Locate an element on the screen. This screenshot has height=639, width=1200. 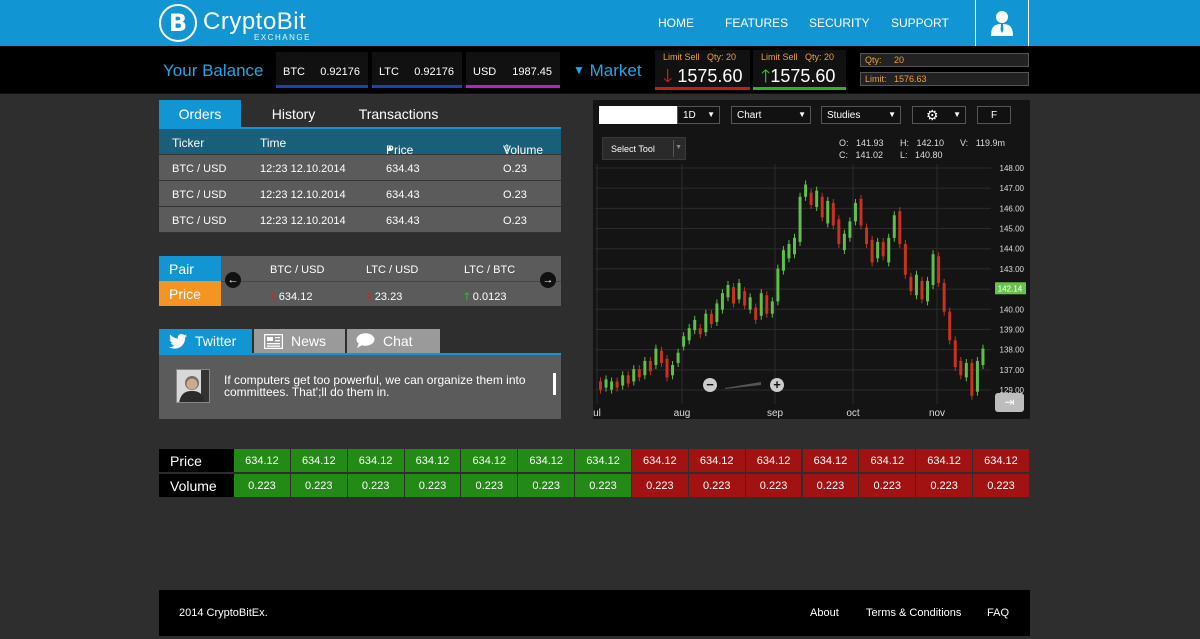
logo-text: CryptoBit is located at coordinates (254, 22).